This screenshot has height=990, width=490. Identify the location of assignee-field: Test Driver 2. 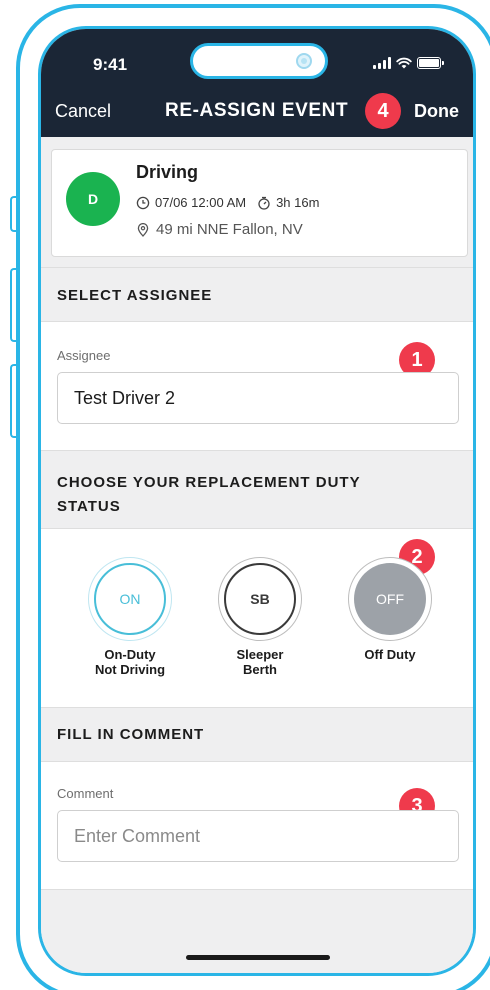
(258, 398).